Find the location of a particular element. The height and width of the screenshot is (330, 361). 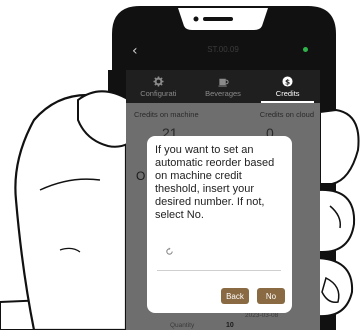

phone-side-button is located at coordinates (110, 81).